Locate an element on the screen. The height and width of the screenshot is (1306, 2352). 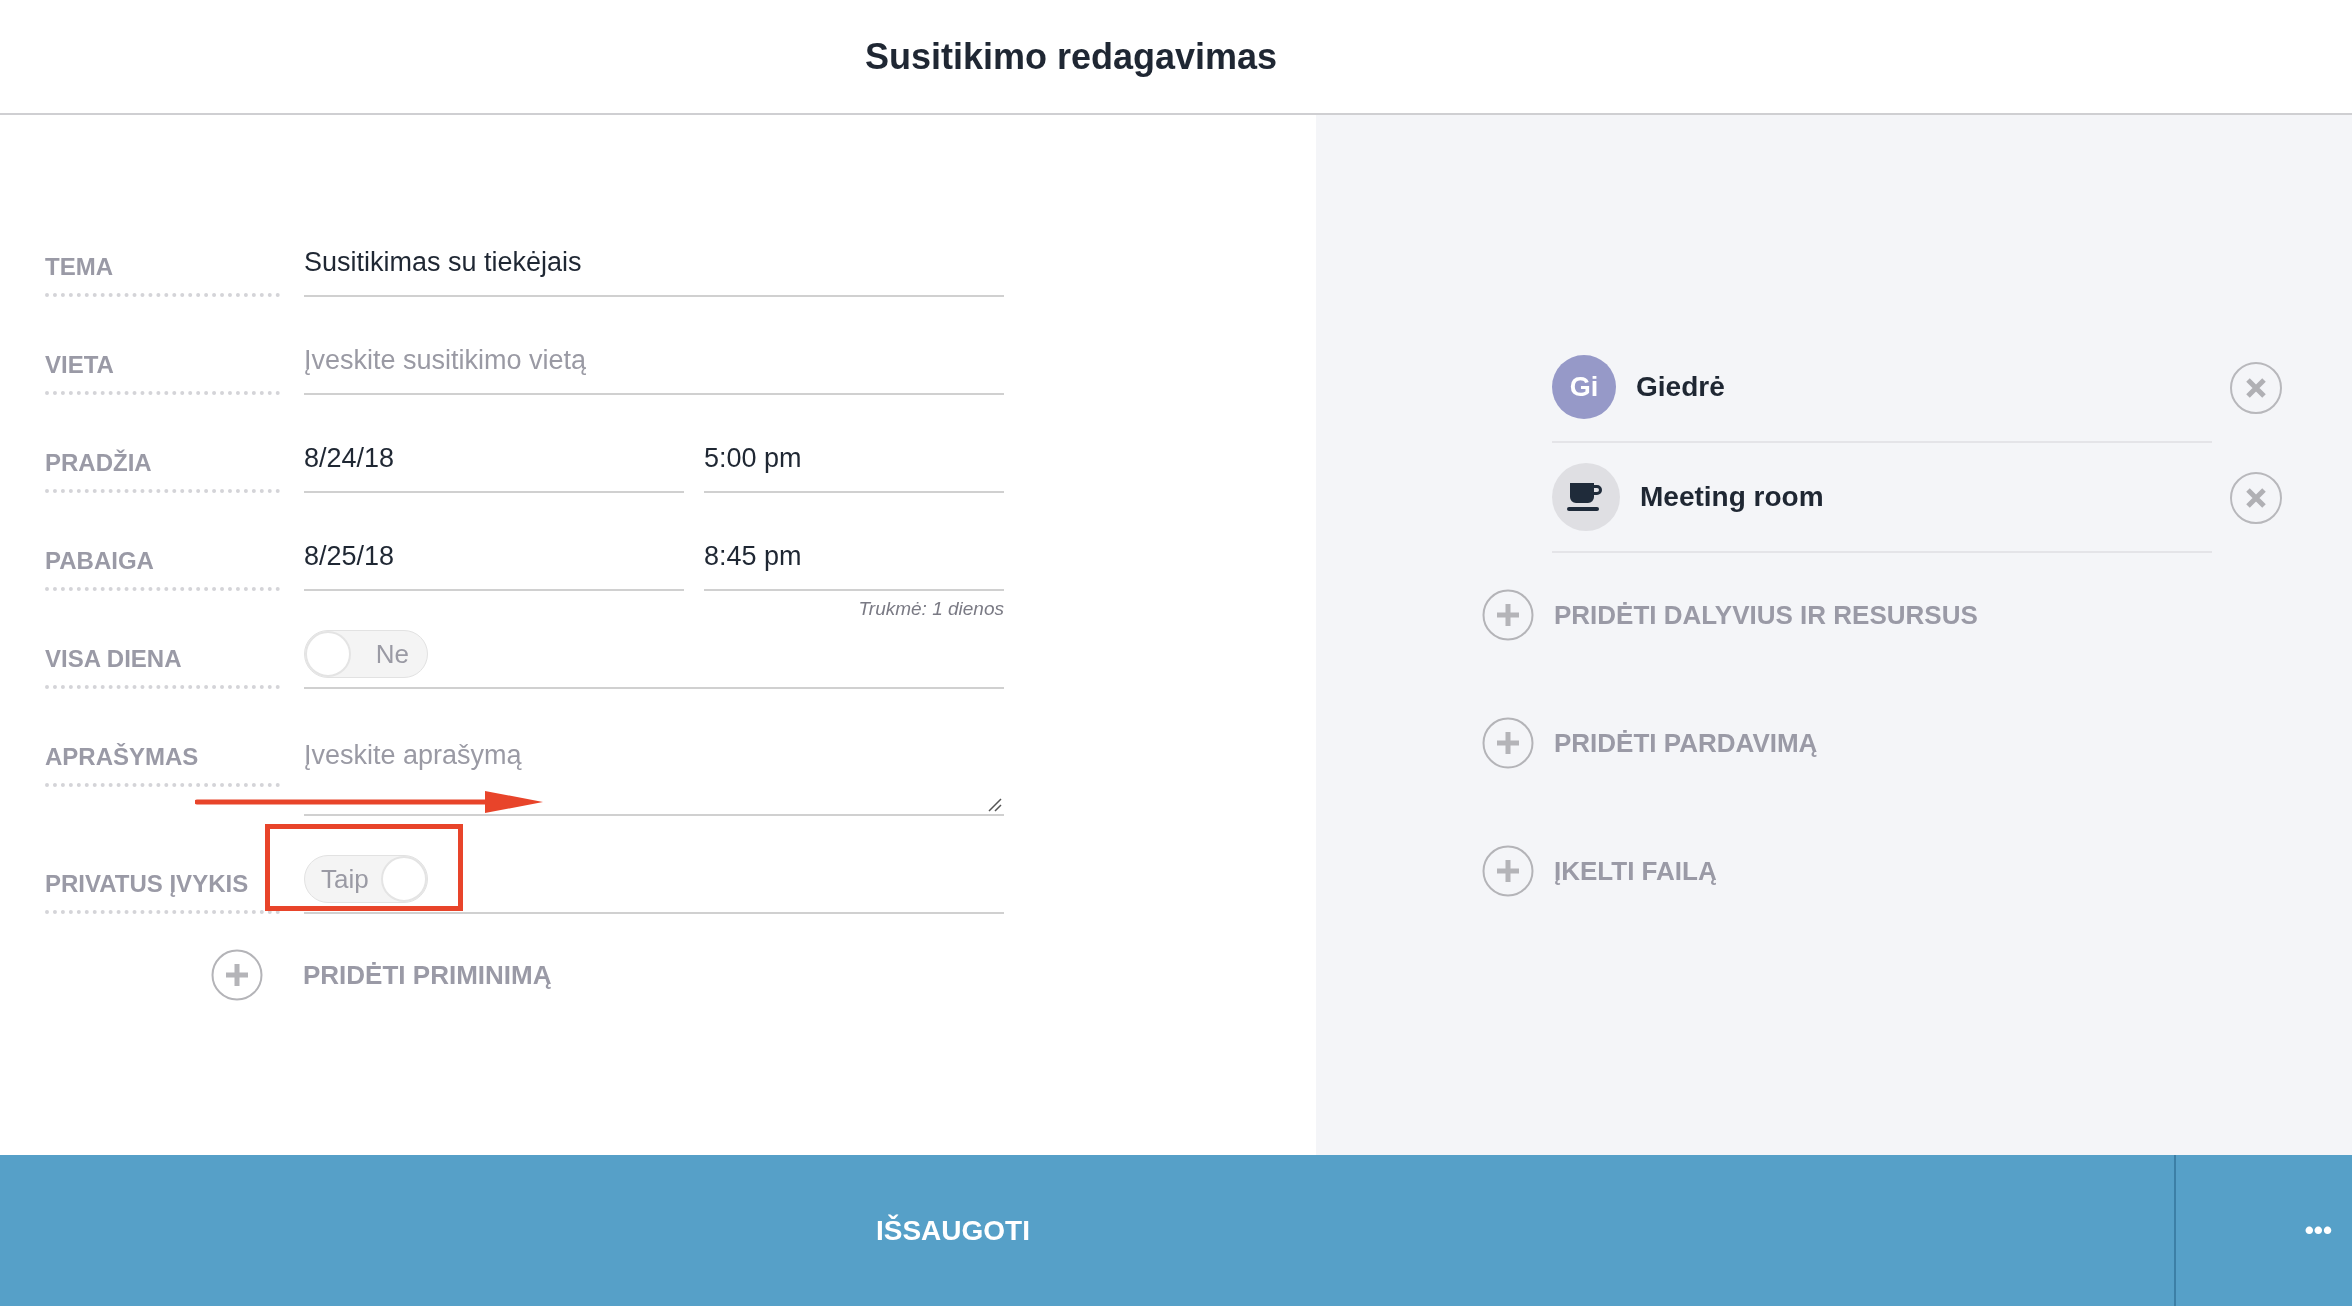
add-reminder-link: PRIDĖTI PRIMINIMĄ is located at coordinates (427, 975).